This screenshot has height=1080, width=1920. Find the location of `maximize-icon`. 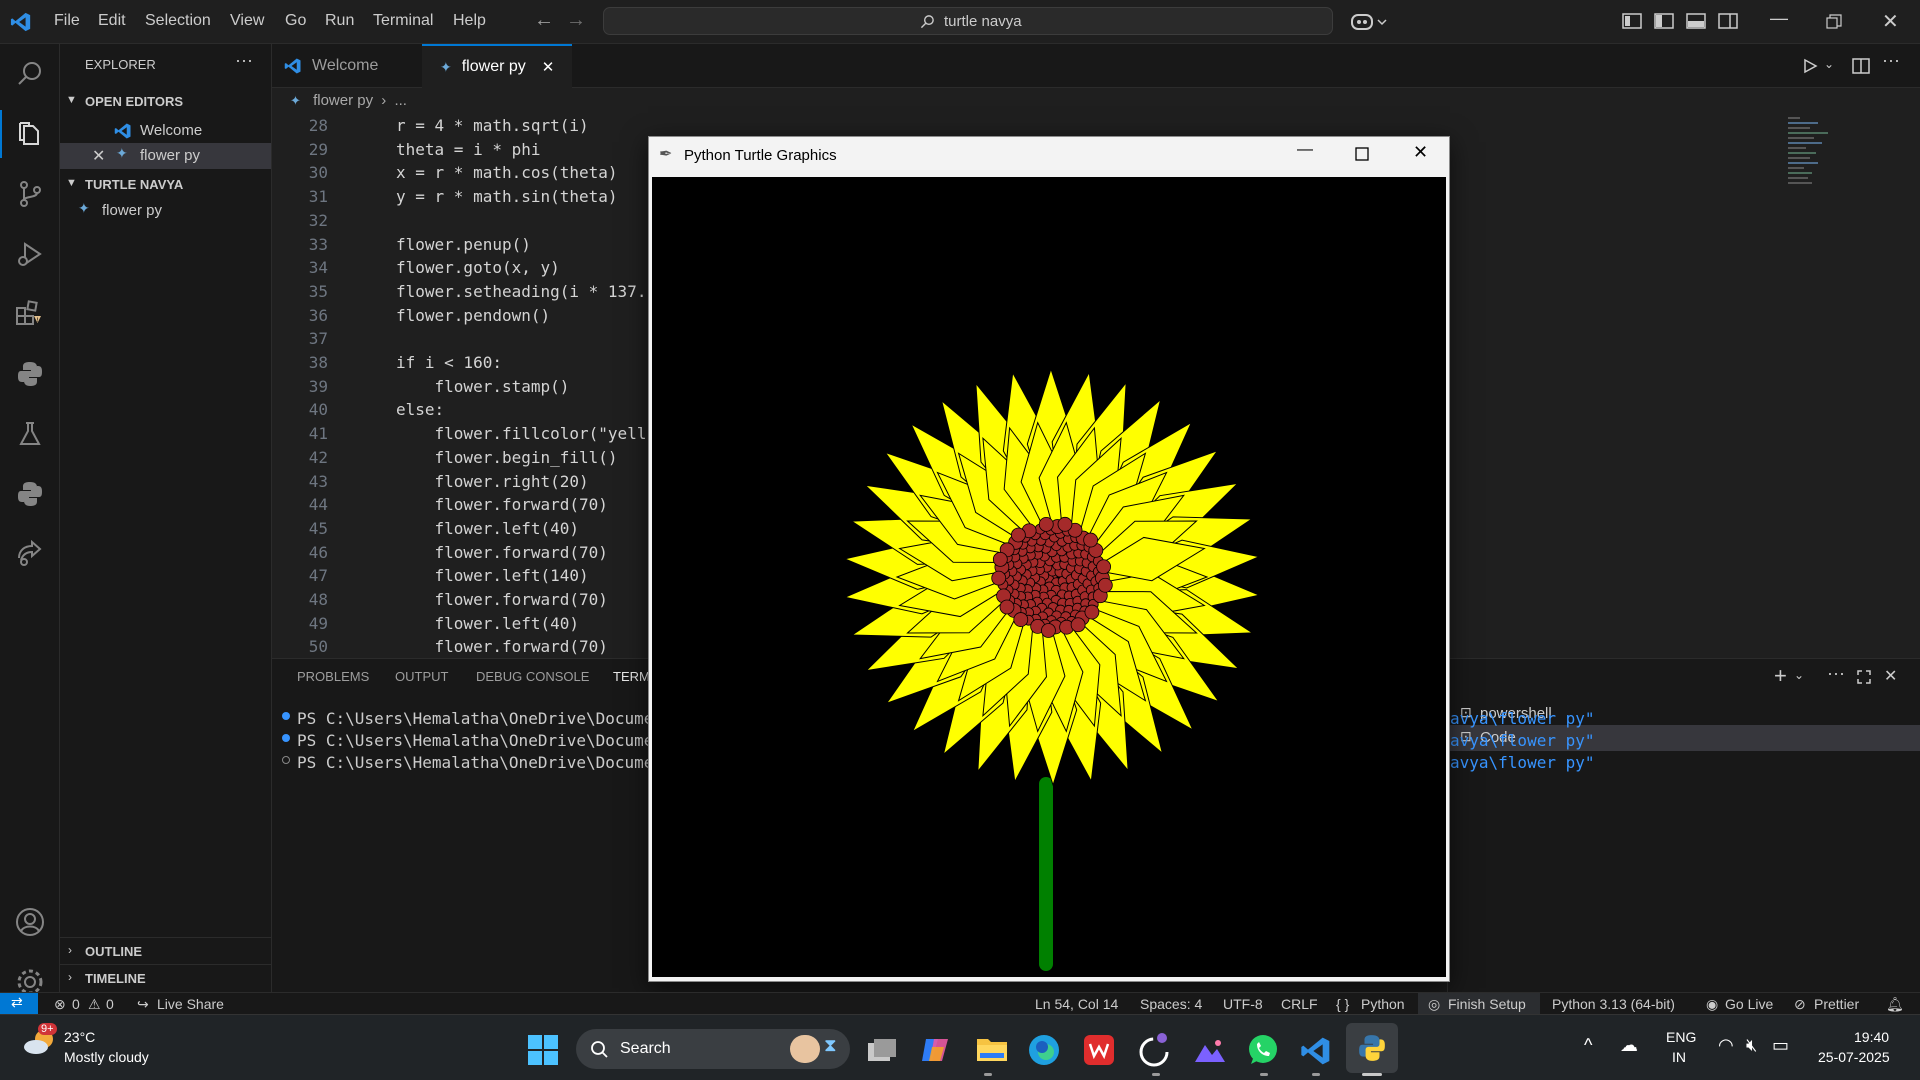

maximize-icon is located at coordinates (1362, 154).